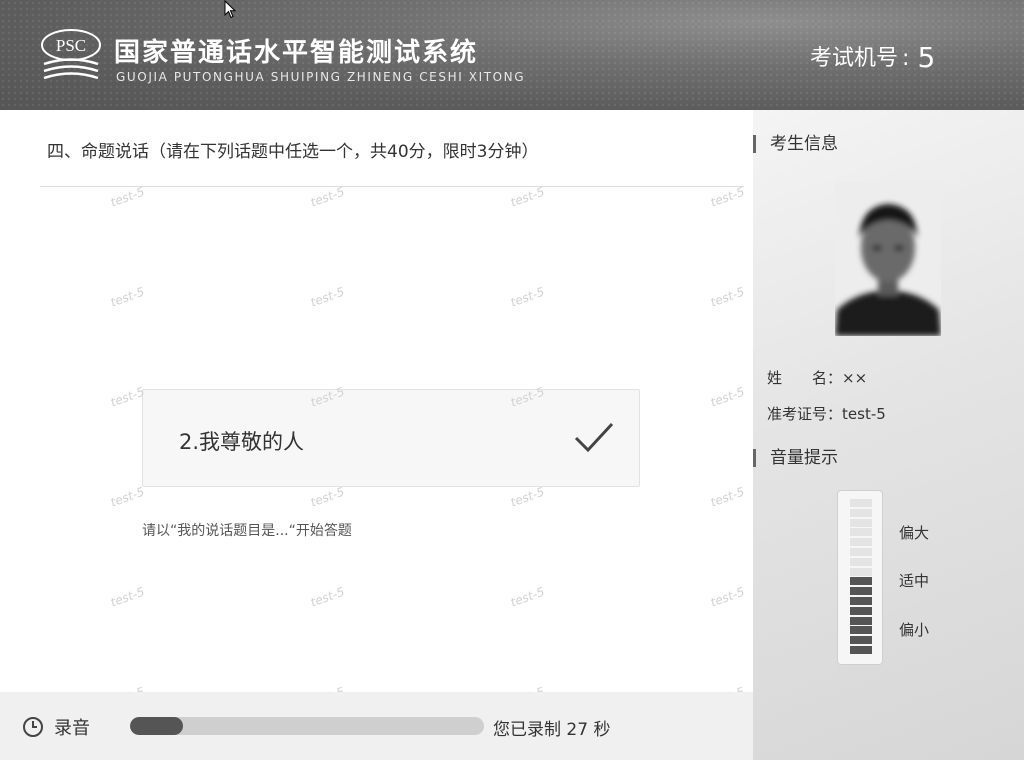 Image resolution: width=1024 pixels, height=760 pixels. Describe the element at coordinates (594, 437) in the screenshot. I see `checkmark-icon` at that location.